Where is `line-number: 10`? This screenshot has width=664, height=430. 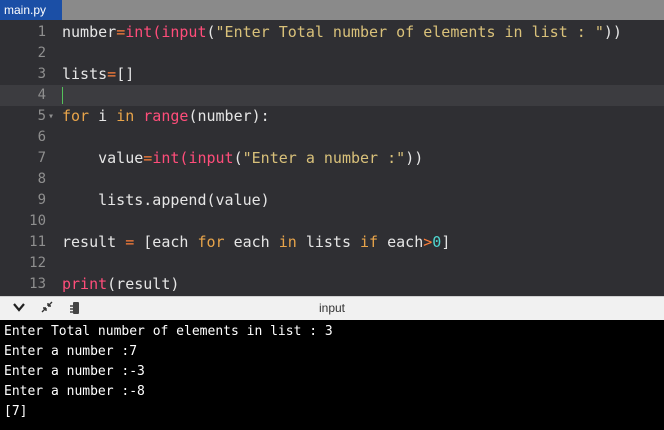
line-number: 10 is located at coordinates (37, 221).